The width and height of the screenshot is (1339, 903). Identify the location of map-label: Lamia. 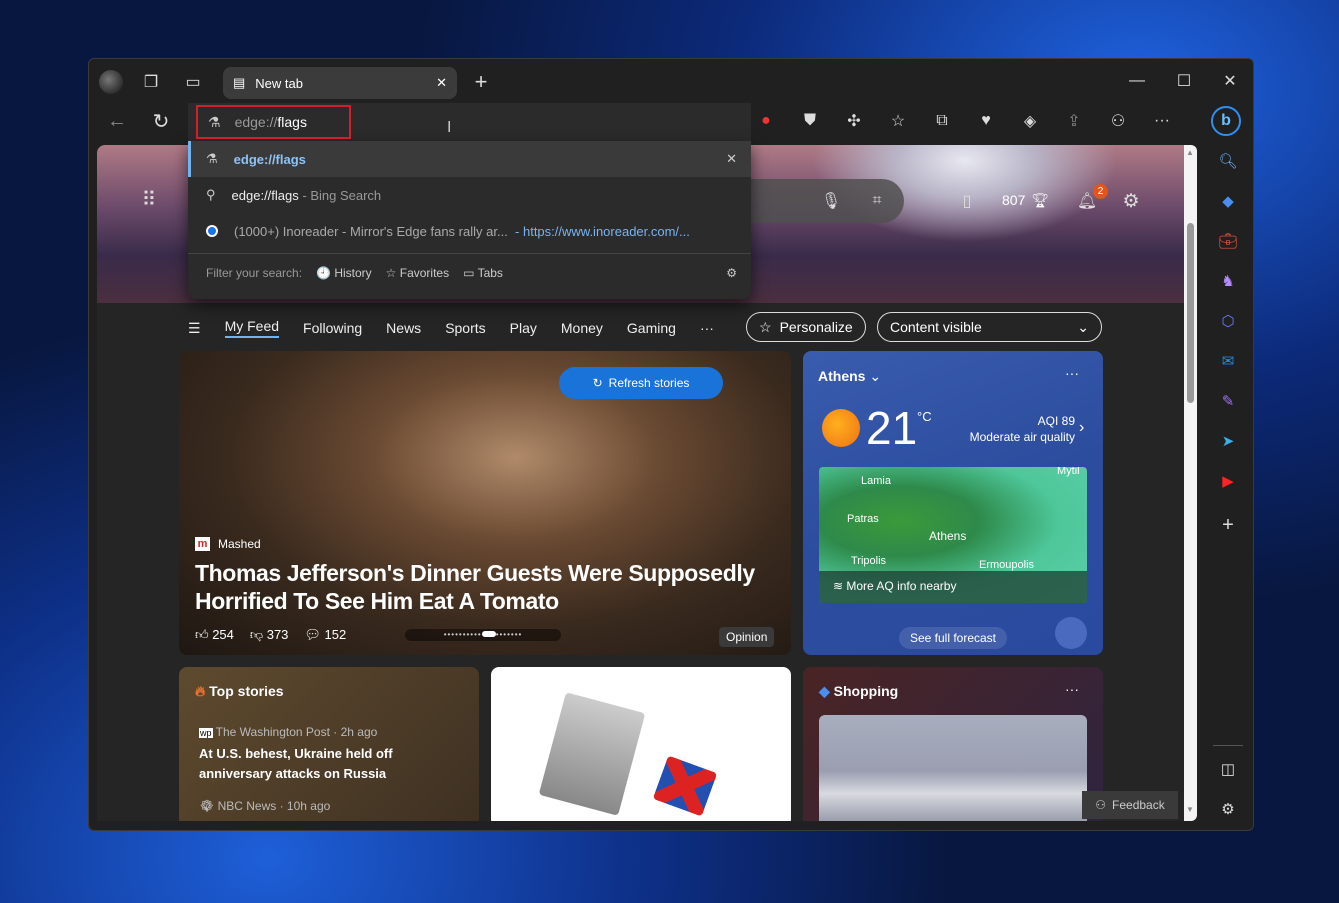
(876, 481).